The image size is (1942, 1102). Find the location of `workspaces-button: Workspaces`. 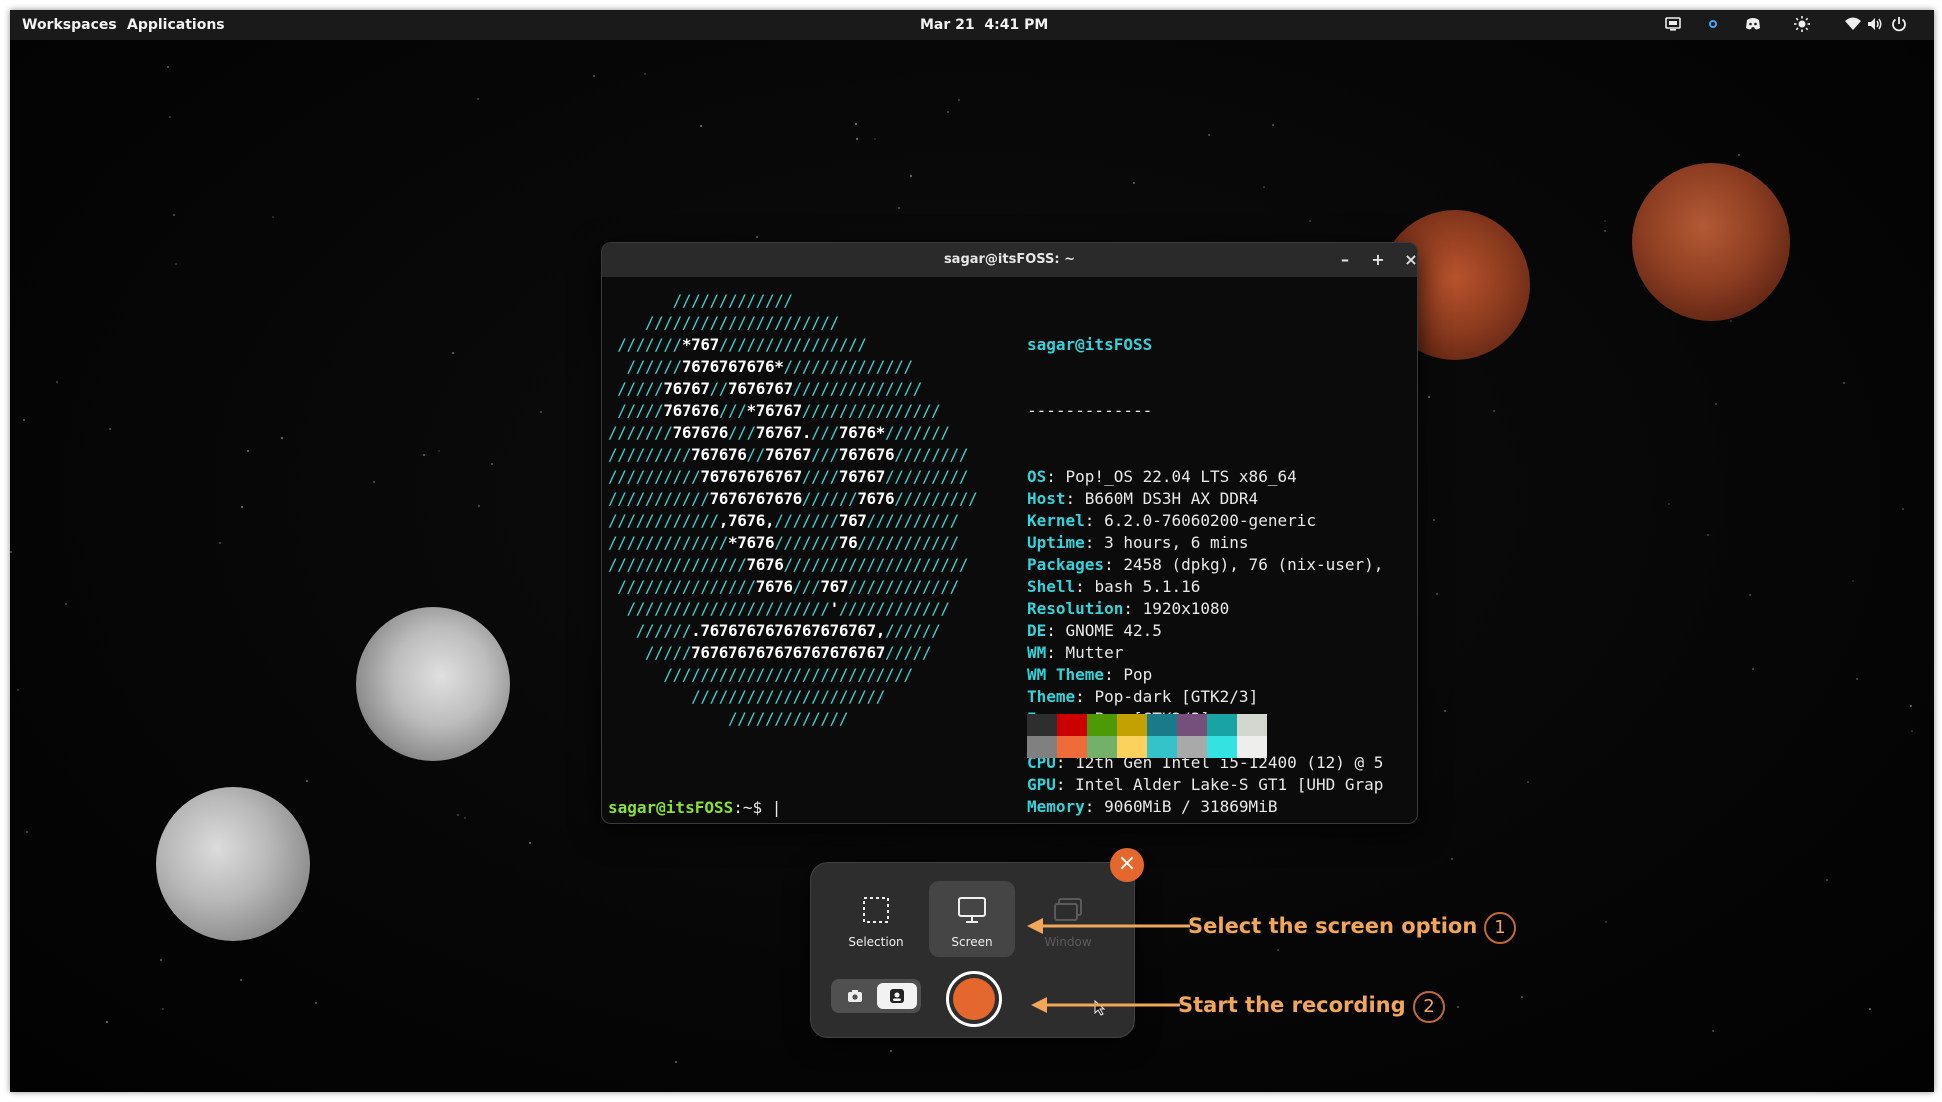

workspaces-button: Workspaces is located at coordinates (69, 25).